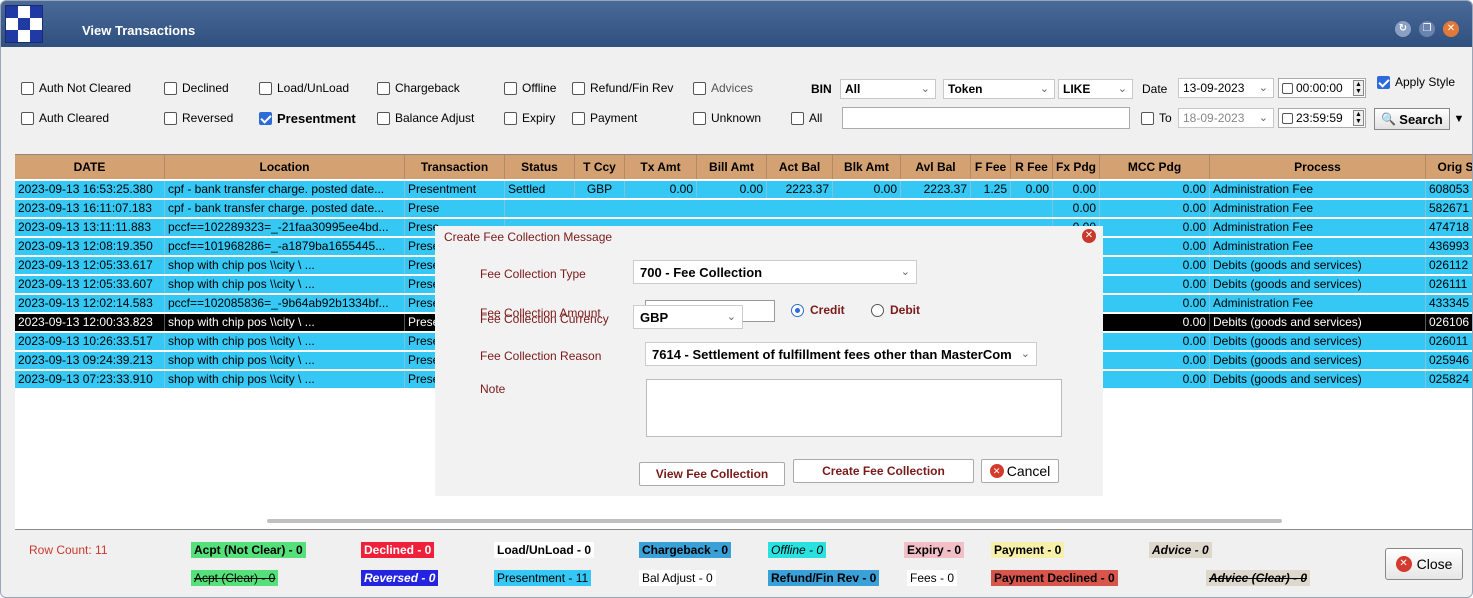 This screenshot has width=1473, height=598. Describe the element at coordinates (65, 118) in the screenshot. I see `filter-auth-cleared: Auth Cleared` at that location.